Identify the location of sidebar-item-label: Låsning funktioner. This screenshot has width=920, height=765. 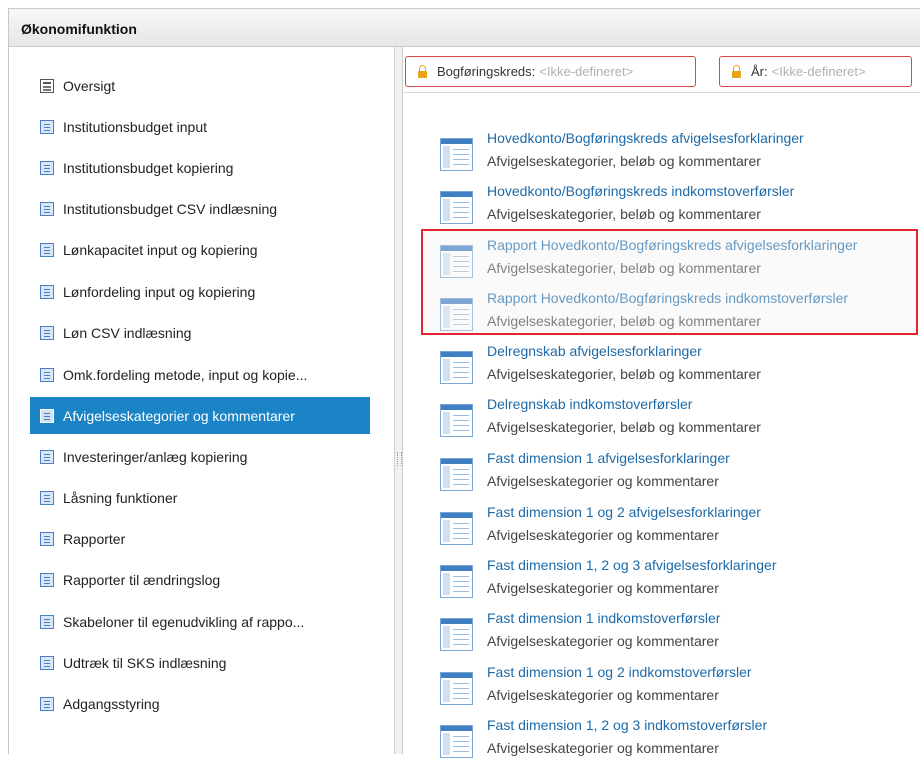
(120, 497).